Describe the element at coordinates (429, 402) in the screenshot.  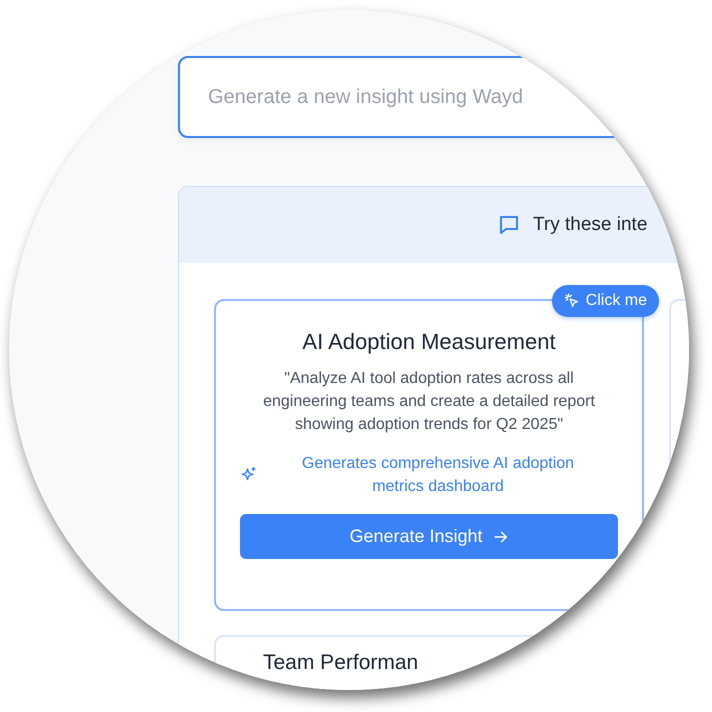
I see `prompt-text: "Analyze AI tool adoption rates across all engineering teams and create a detailed report showing adoption trends for Q2 2025"` at that location.